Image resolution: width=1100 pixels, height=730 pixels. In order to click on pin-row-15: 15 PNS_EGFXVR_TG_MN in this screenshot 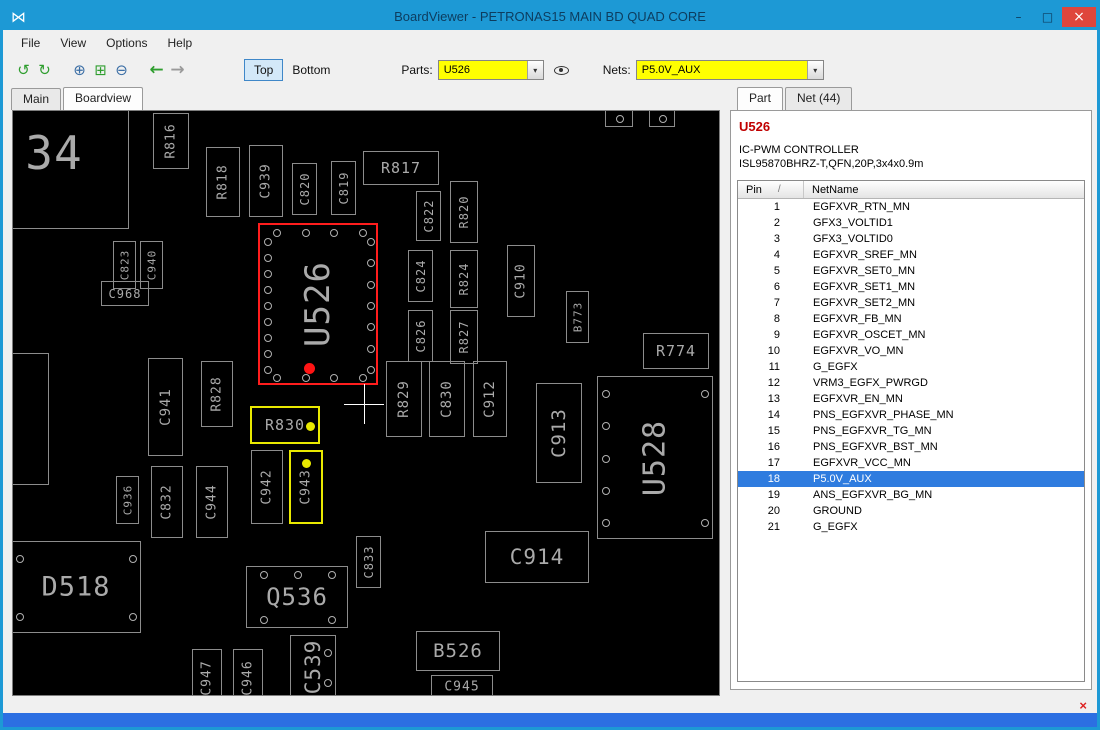, I will do `click(911, 431)`.